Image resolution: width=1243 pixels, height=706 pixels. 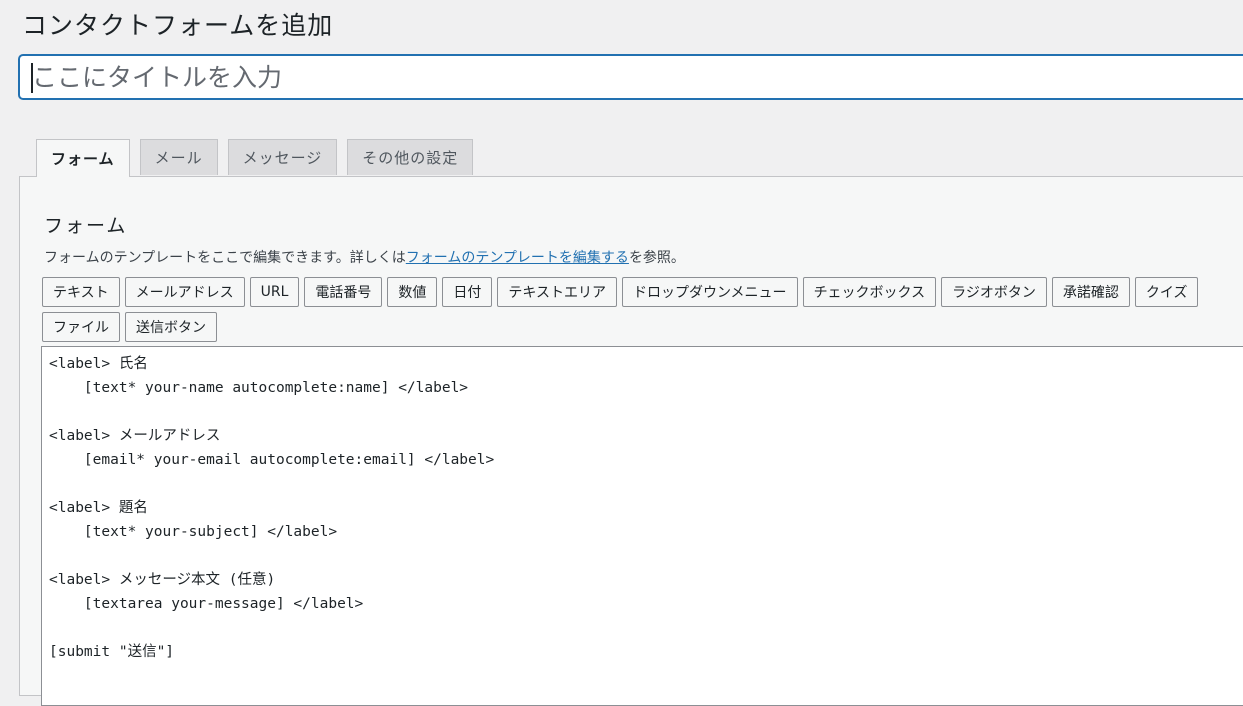 I want to click on description-text-after: を参照。, so click(x=656, y=258).